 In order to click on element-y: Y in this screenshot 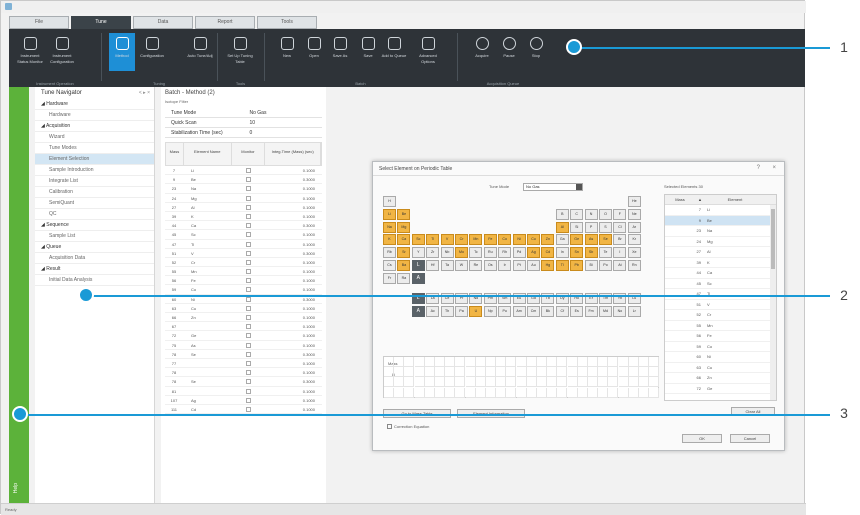, I will do `click(418, 253)`.